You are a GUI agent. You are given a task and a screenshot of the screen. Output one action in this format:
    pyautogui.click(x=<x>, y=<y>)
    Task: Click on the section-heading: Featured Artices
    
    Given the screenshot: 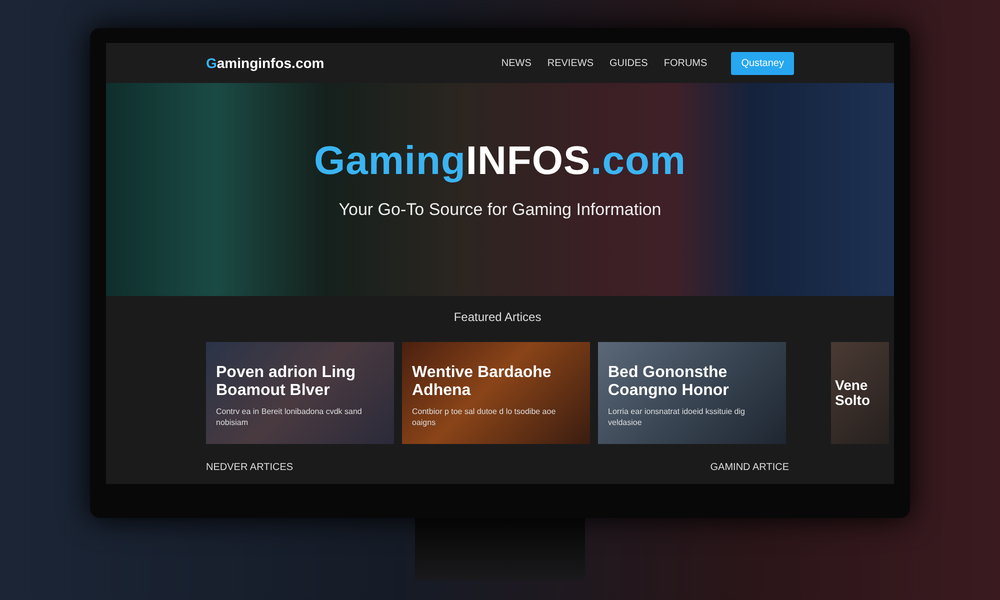 What is the action you would take?
    pyautogui.click(x=497, y=317)
    